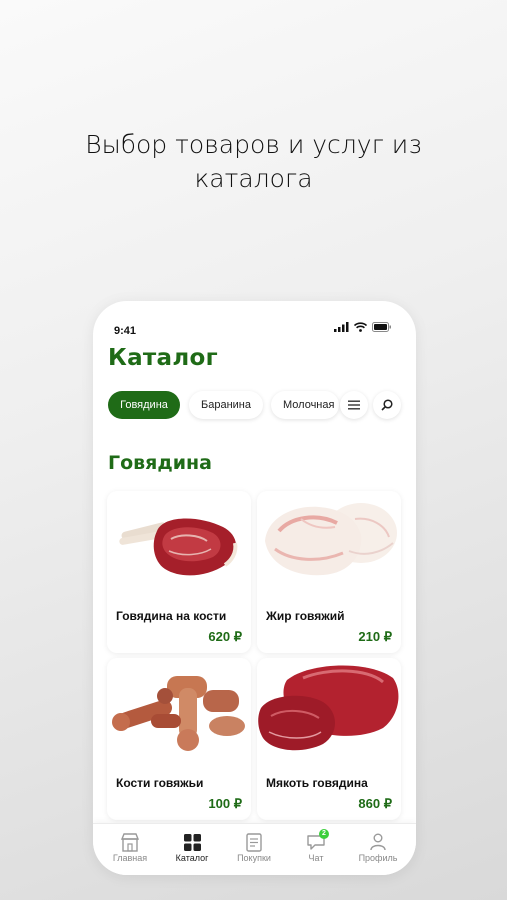  I want to click on category-chips: Говядина Баранина Молочная, so click(257, 405).